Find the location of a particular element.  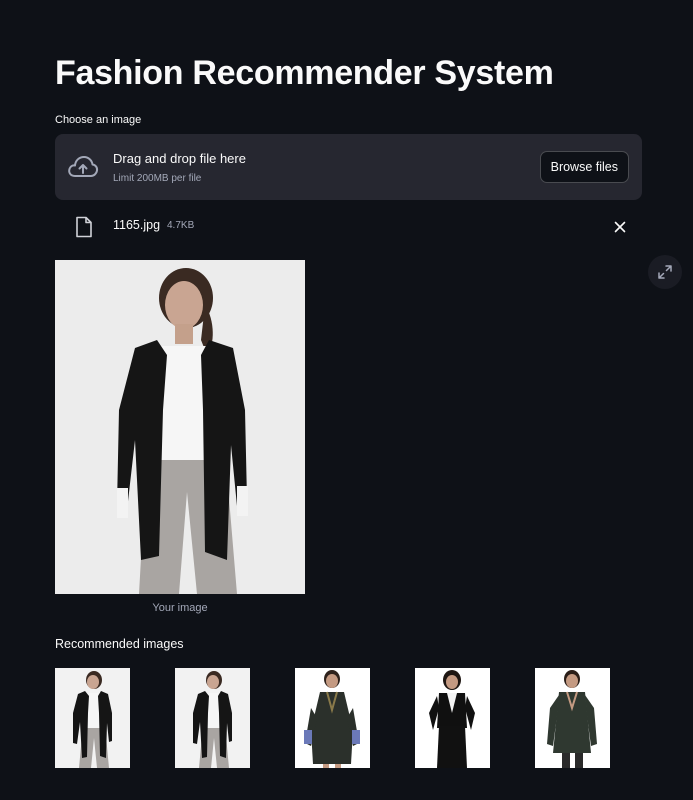

remove-file-close-icon is located at coordinates (620, 227).